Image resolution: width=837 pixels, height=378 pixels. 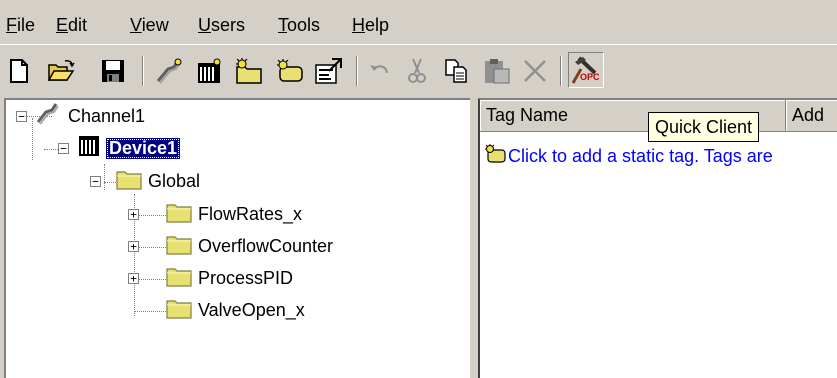 What do you see at coordinates (370, 25) in the screenshot?
I see `menu-help: Help` at bounding box center [370, 25].